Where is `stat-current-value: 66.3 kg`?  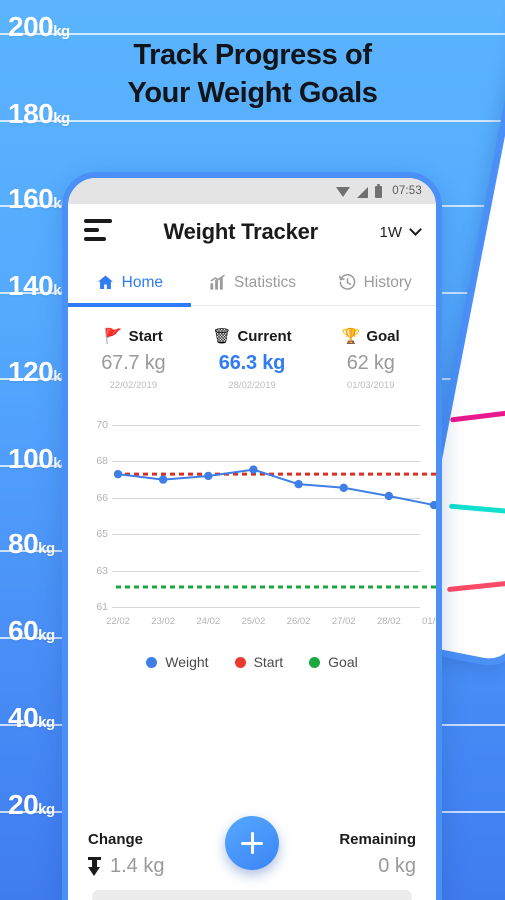 stat-current-value: 66.3 kg is located at coordinates (252, 363).